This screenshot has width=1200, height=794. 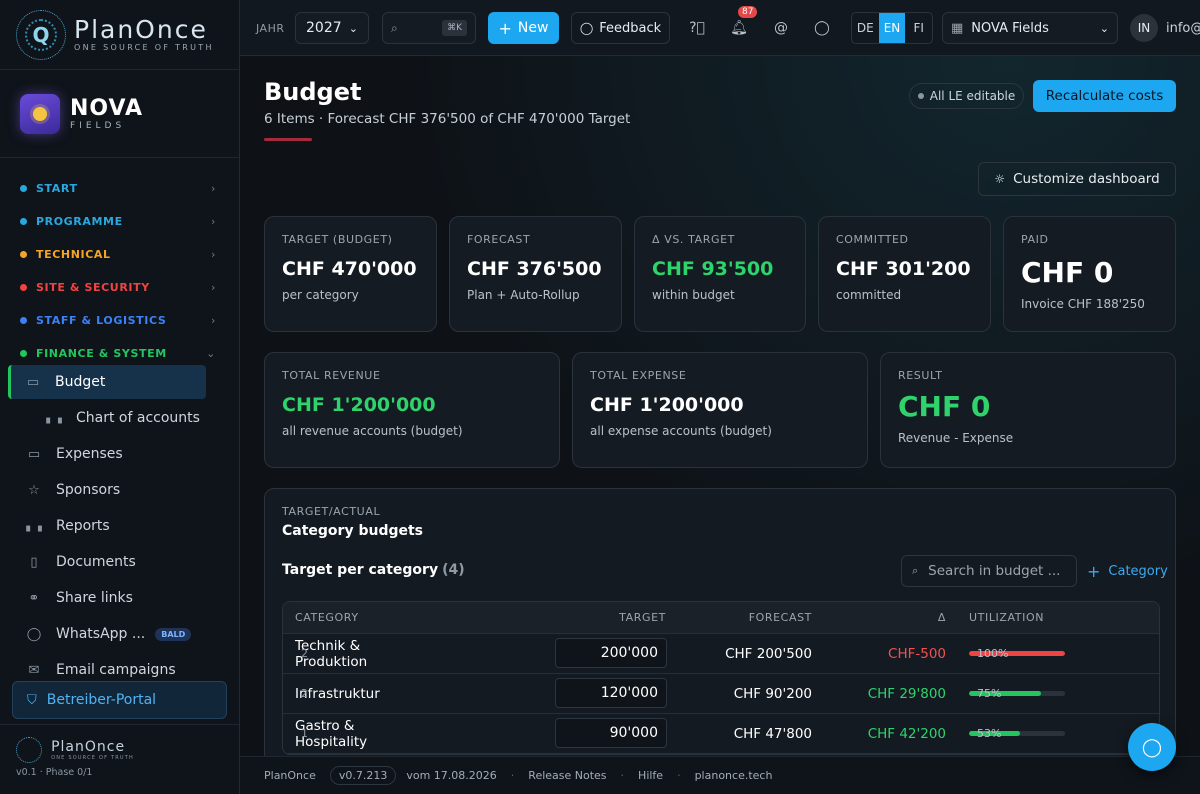 I want to click on link-icon: ⚭, so click(x=34, y=598).